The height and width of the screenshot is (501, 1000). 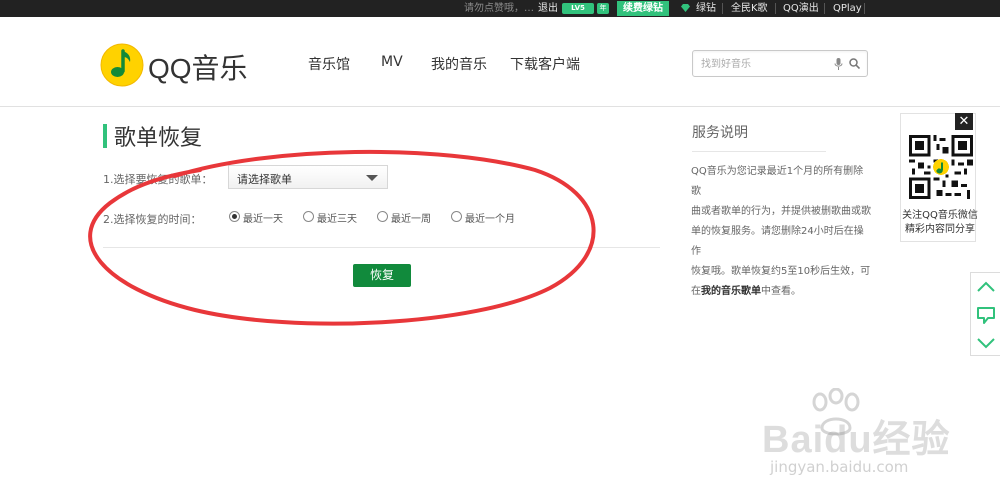 I want to click on service-desc-line: 曲或者歌单的行为，并提供被删歌曲或歌, so click(x=781, y=211).